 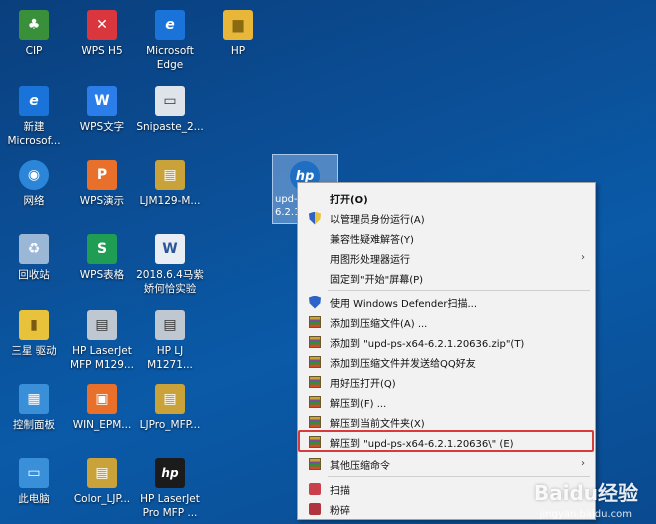 I want to click on desktop-icon-recycle-bin: ♻ 回收站, so click(x=36, y=264).